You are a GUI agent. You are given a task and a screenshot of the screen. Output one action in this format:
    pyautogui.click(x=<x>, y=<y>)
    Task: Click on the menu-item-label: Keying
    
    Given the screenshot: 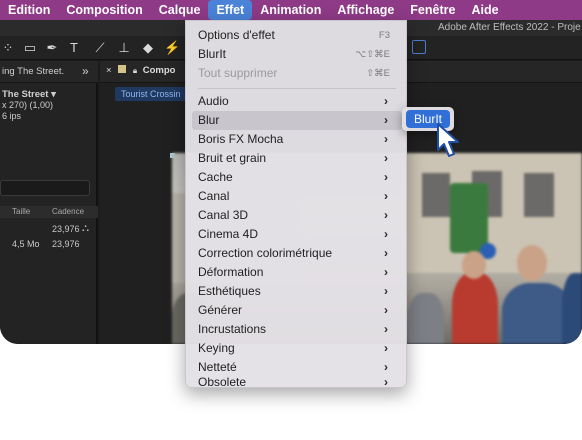 What is the action you would take?
    pyautogui.click(x=216, y=348)
    